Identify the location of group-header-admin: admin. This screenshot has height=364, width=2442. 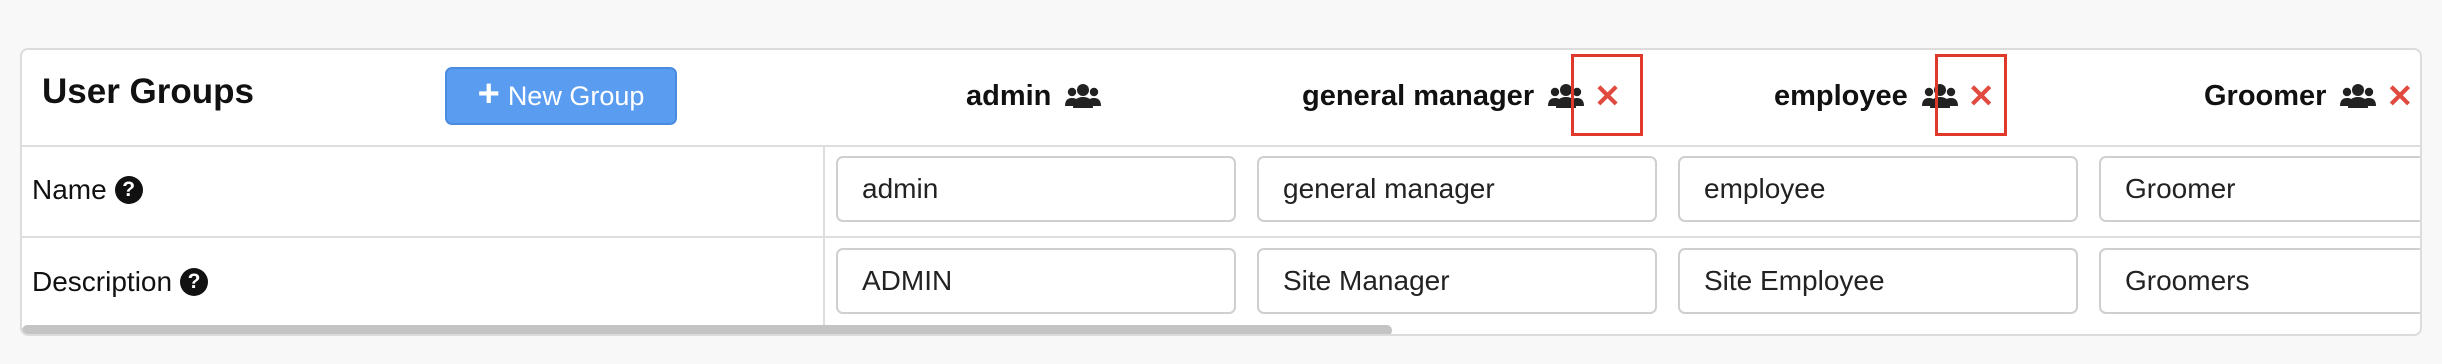
(1033, 96).